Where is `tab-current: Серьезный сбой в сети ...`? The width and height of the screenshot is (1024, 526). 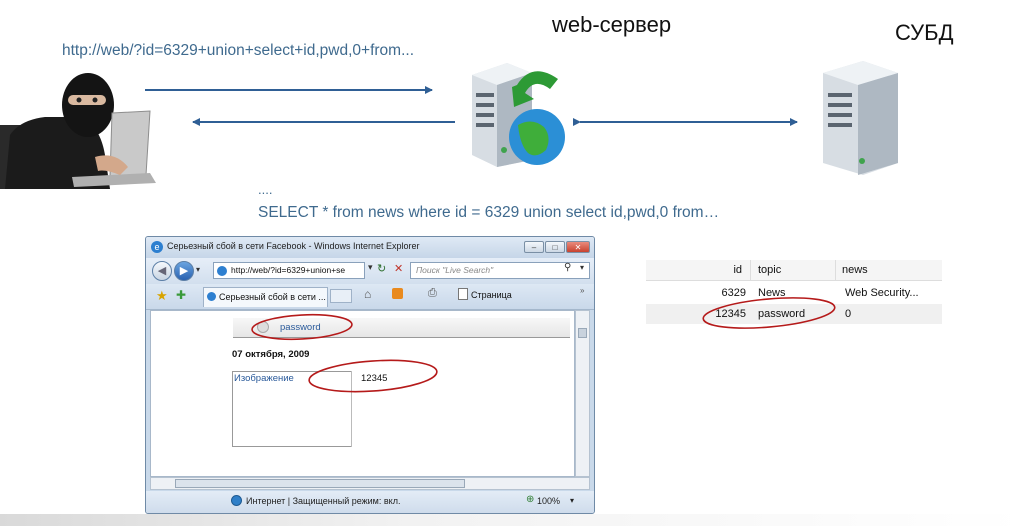 tab-current: Серьезный сбой в сети ... is located at coordinates (265, 297).